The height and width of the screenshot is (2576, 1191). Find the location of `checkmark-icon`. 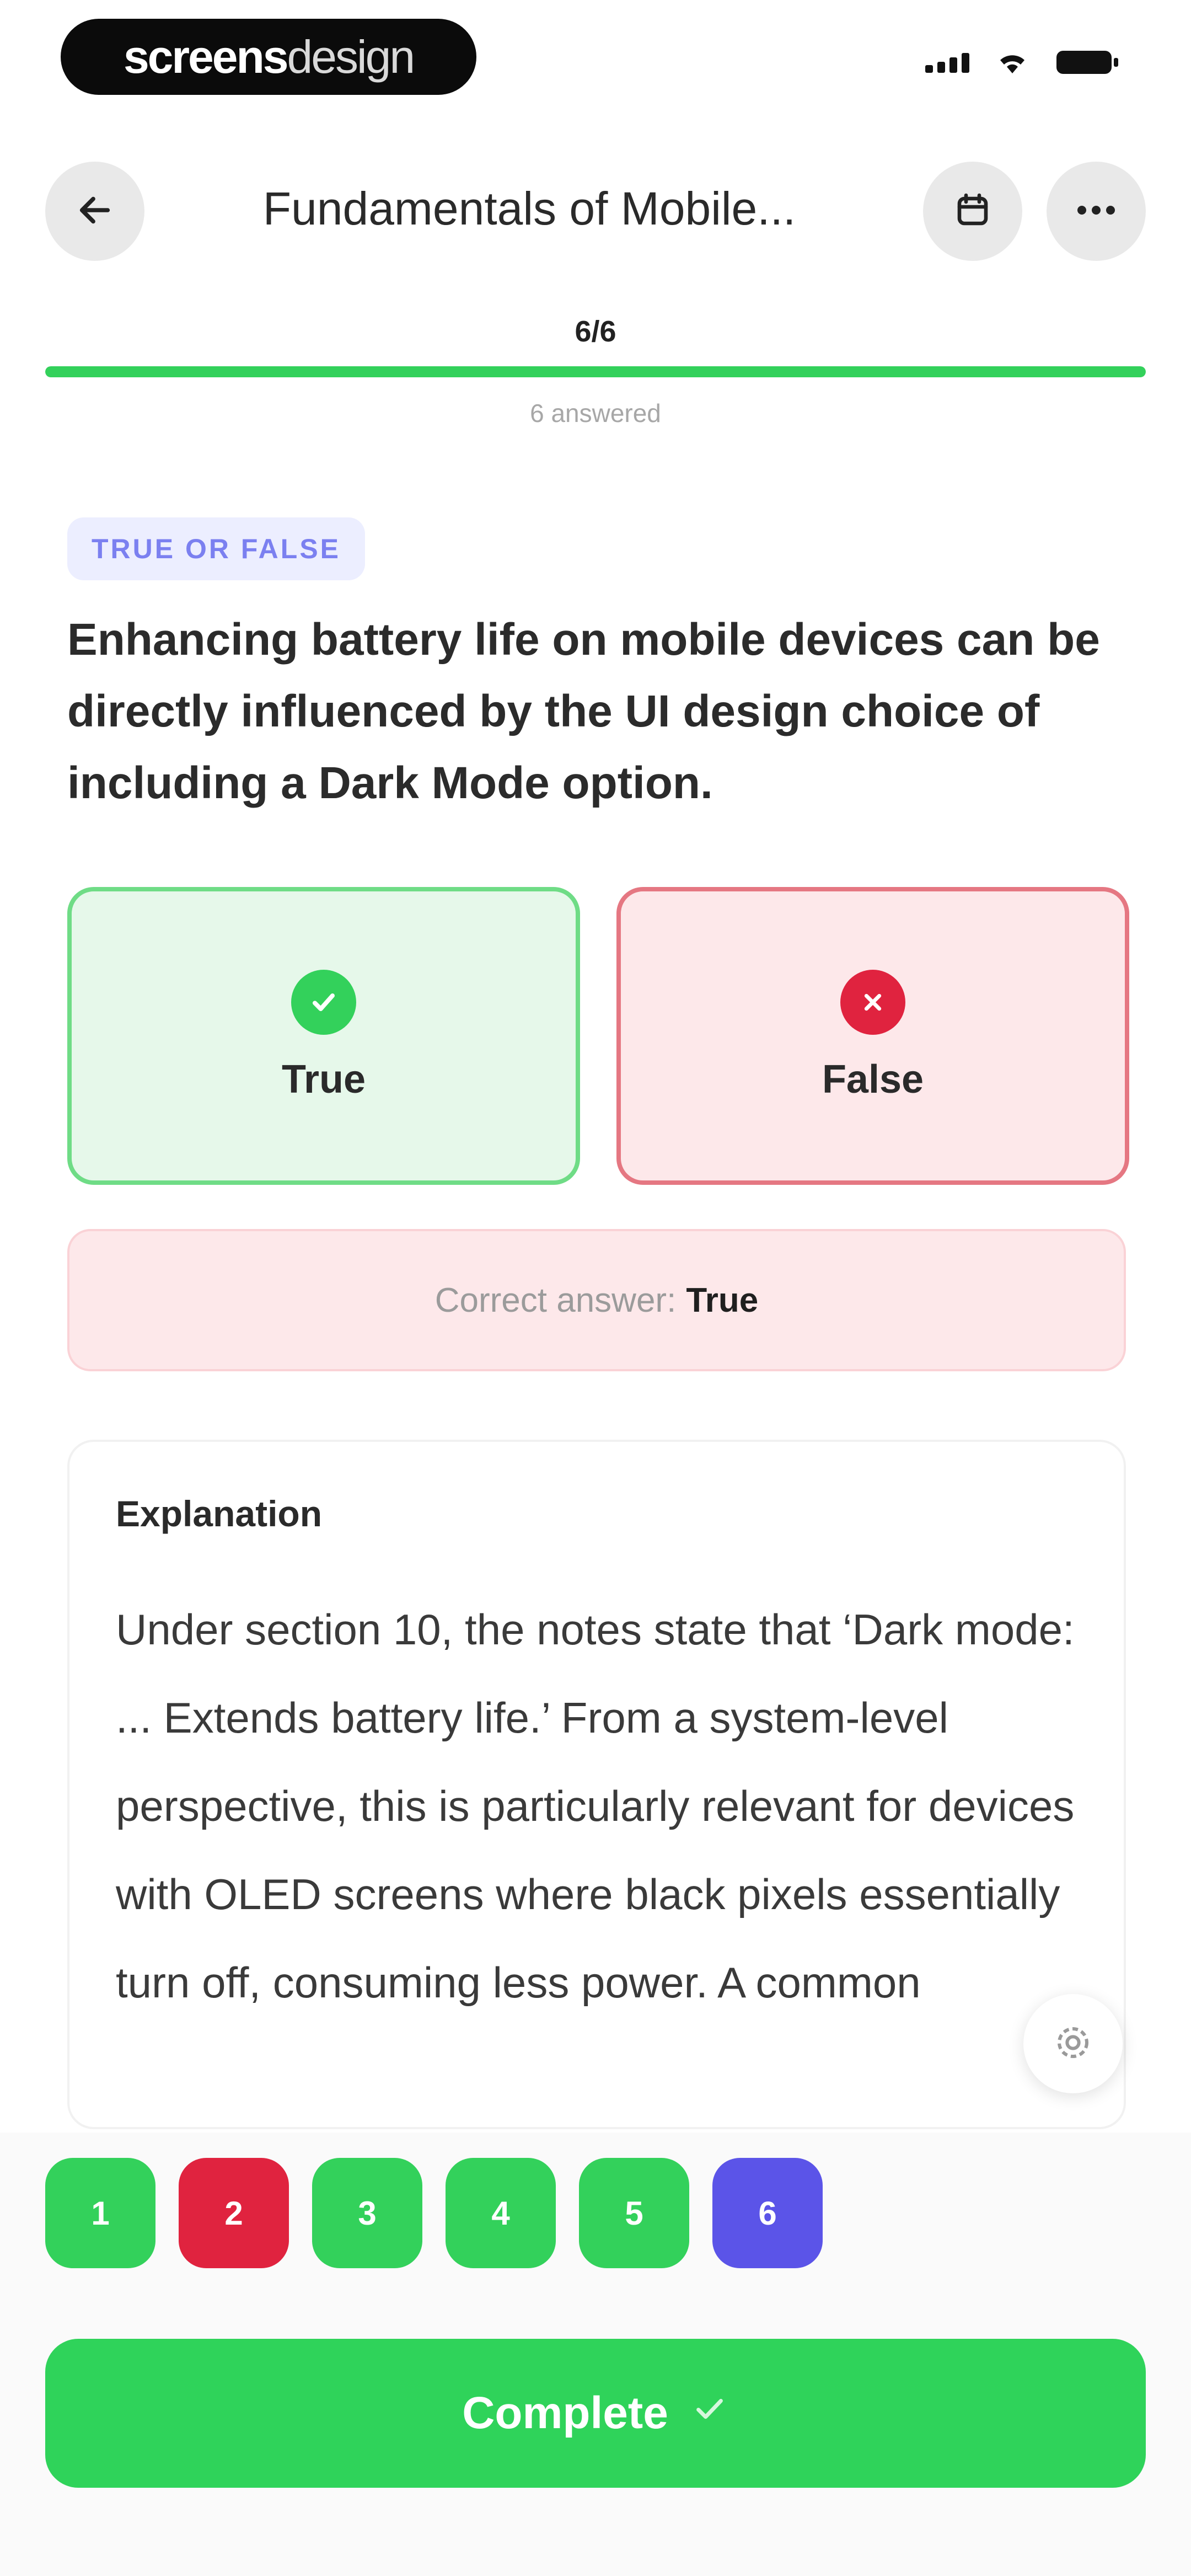

checkmark-icon is located at coordinates (709, 2413).